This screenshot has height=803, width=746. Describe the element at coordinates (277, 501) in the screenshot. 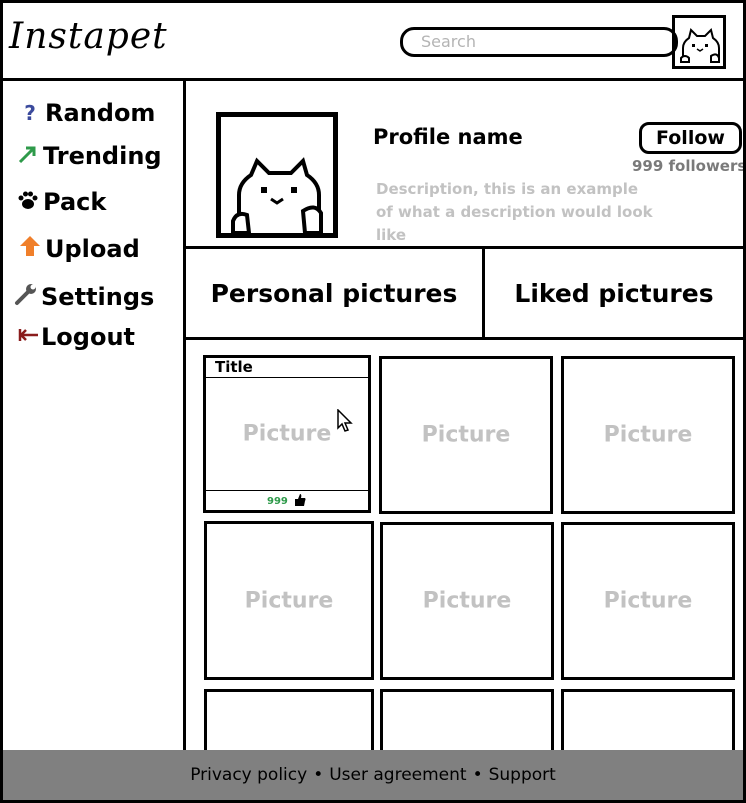

I see `like-count: 999` at that location.